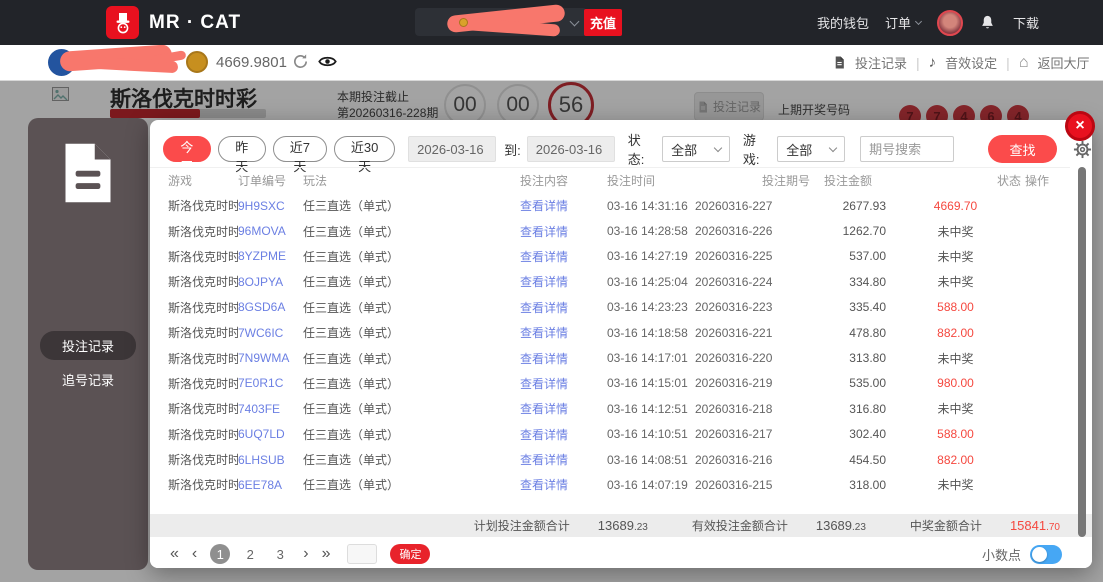 The image size is (1103, 582). What do you see at coordinates (696, 149) in the screenshot?
I see `status-select: 全部` at bounding box center [696, 149].